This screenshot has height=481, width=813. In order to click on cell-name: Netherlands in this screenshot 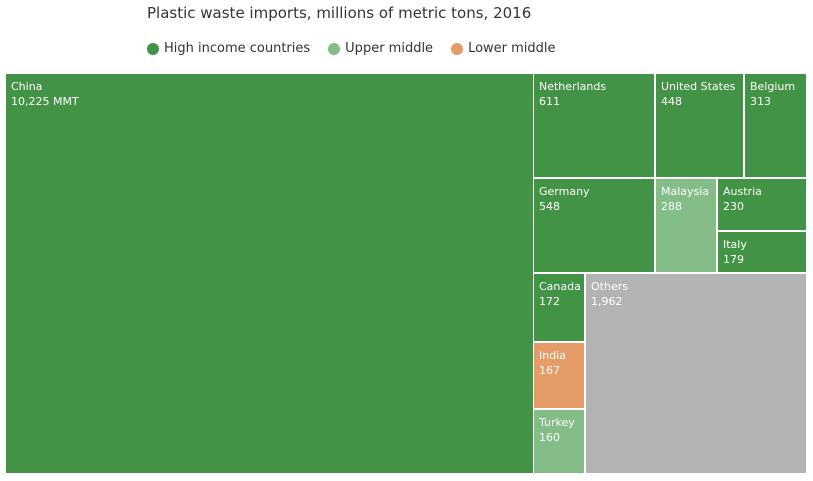, I will do `click(573, 86)`.